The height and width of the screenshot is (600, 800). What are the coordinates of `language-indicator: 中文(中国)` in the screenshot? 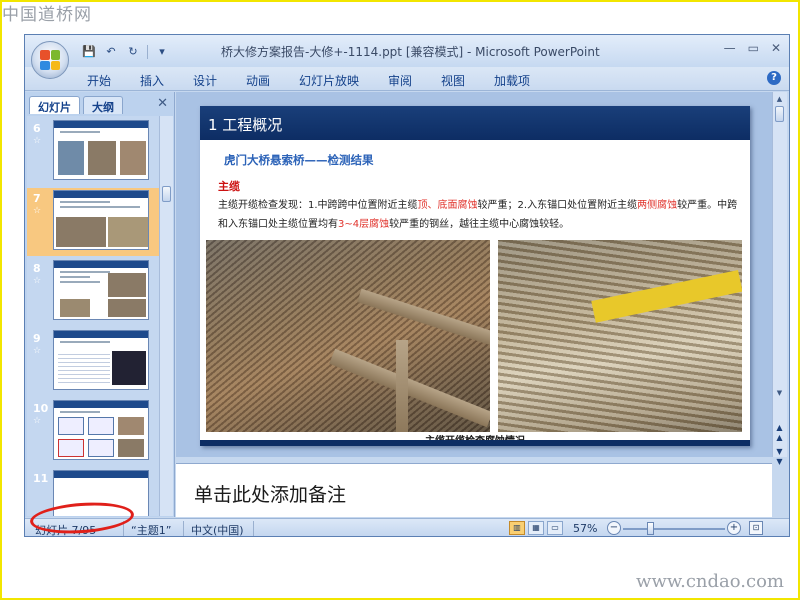 It's located at (217, 529).